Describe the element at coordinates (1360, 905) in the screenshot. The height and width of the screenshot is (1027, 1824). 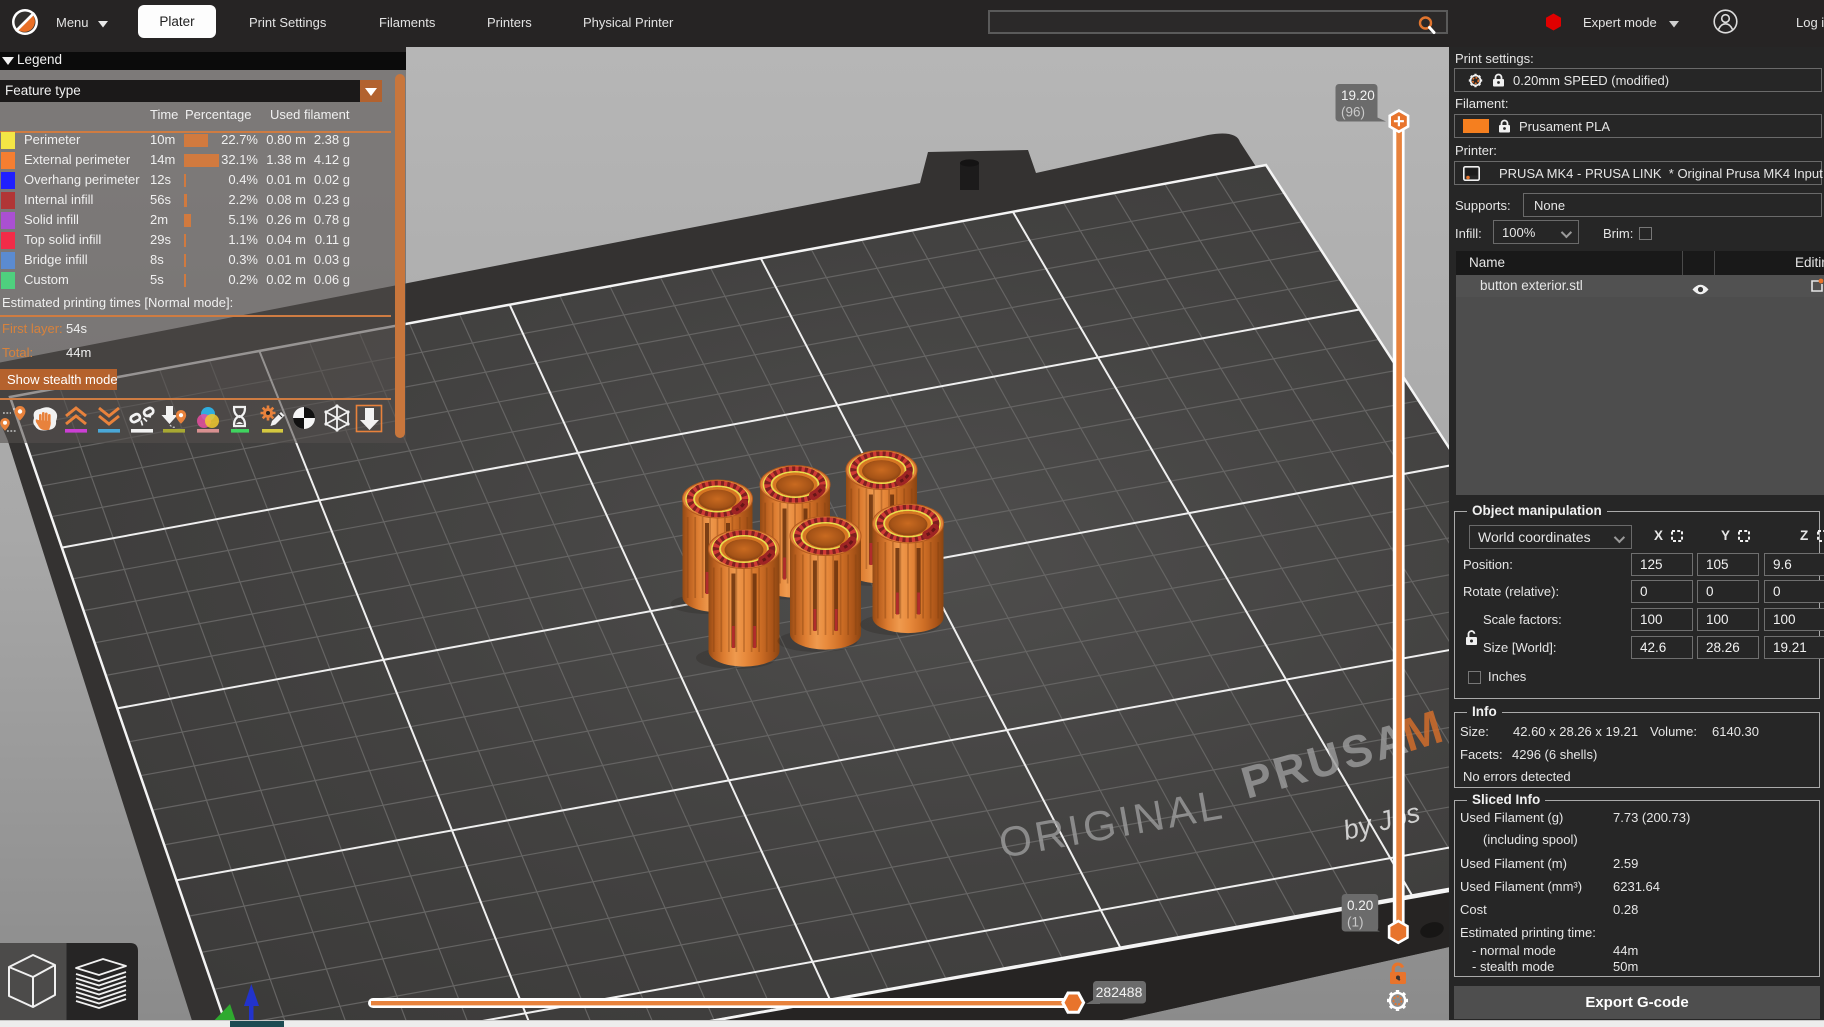
I see `svg-text: 0.20` at that location.